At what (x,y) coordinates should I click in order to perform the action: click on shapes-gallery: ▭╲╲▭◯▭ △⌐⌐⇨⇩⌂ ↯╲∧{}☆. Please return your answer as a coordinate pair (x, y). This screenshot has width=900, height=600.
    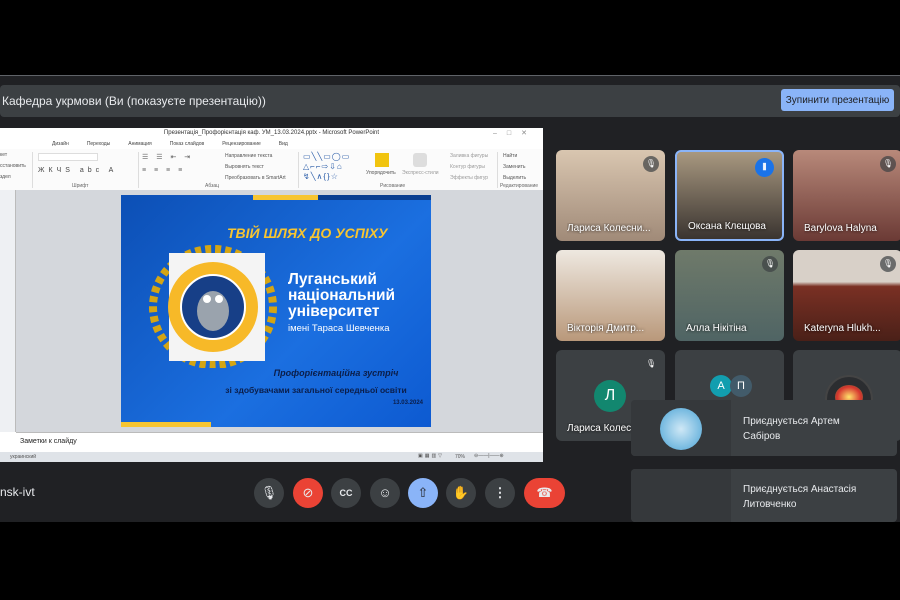
    Looking at the image, I should click on (326, 167).